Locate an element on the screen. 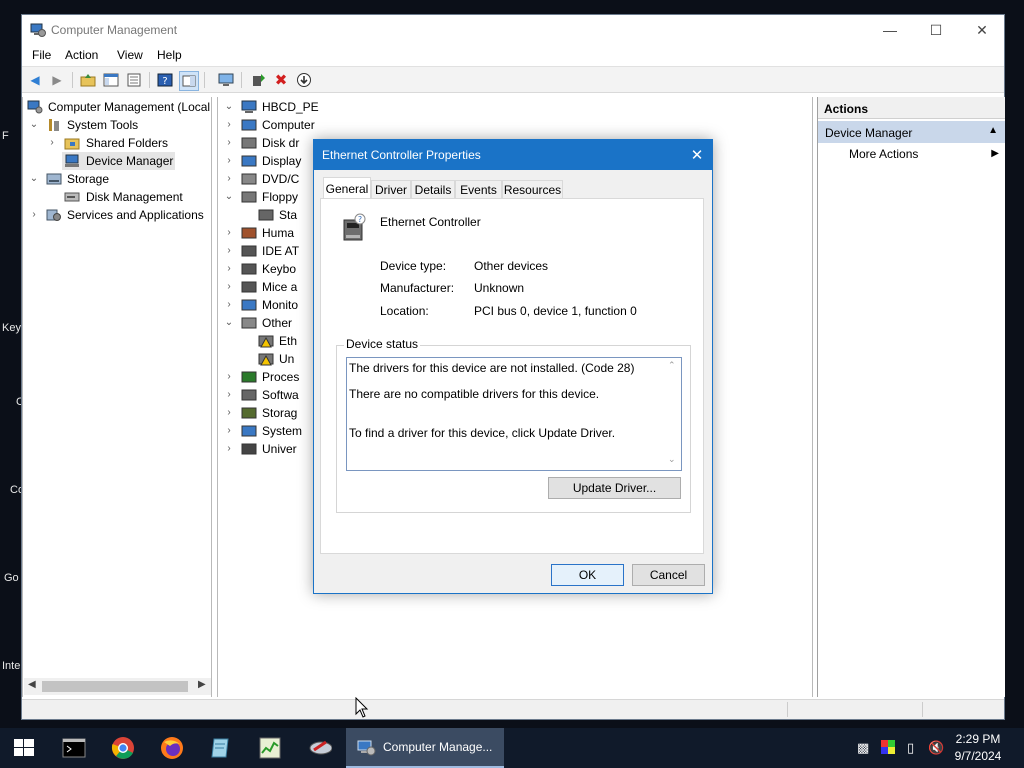 Image resolution: width=1024 pixels, height=768 pixels. tree-item-disk-management: Disk Management is located at coordinates (134, 197).